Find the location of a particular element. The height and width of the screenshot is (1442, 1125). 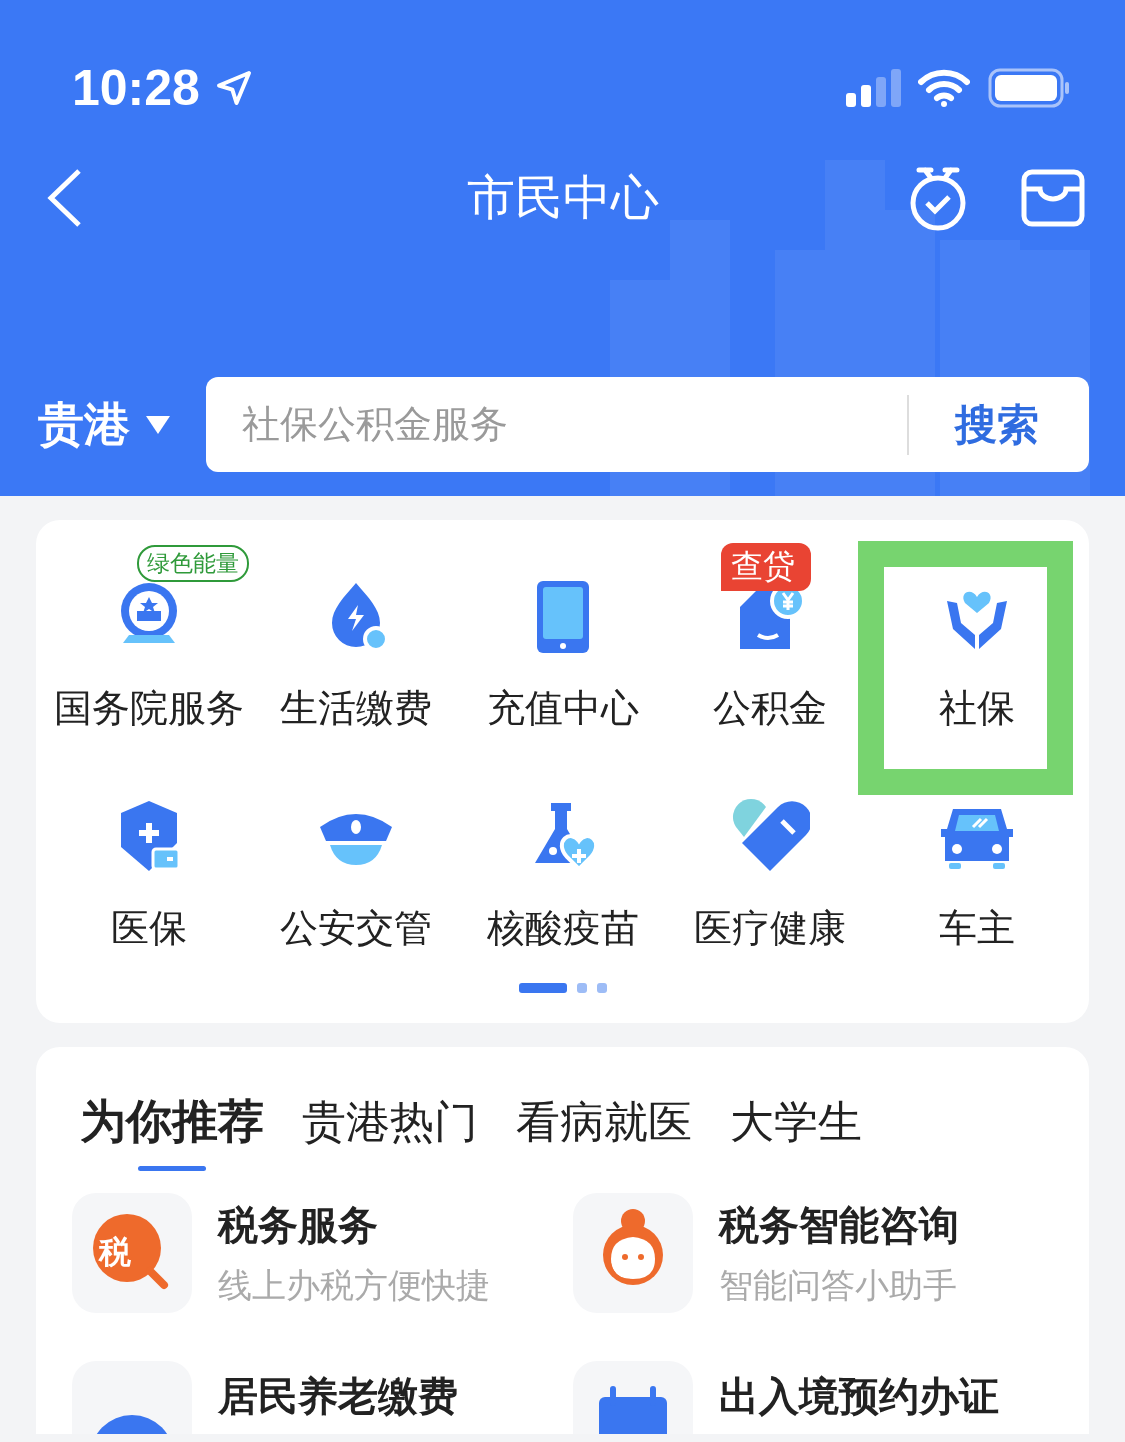

recommendation-title: 居民养老缴费 is located at coordinates (338, 1396).